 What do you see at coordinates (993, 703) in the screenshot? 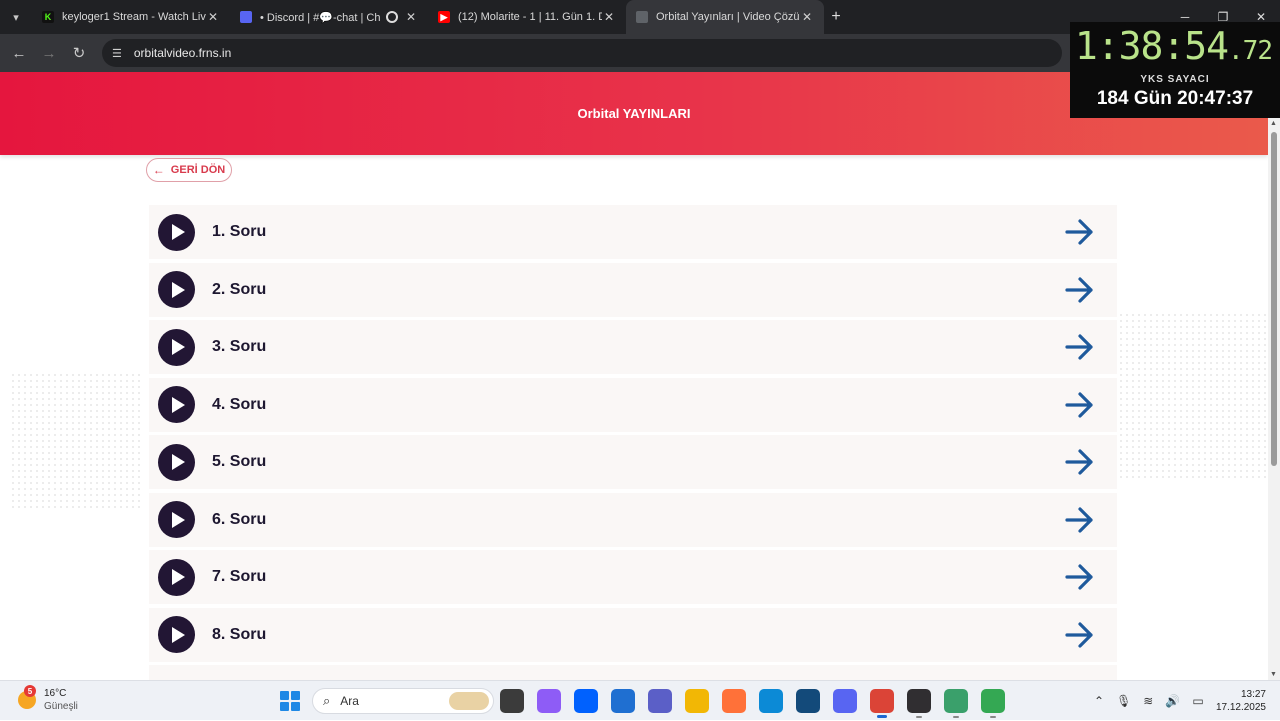
I see `drive-icon` at bounding box center [993, 703].